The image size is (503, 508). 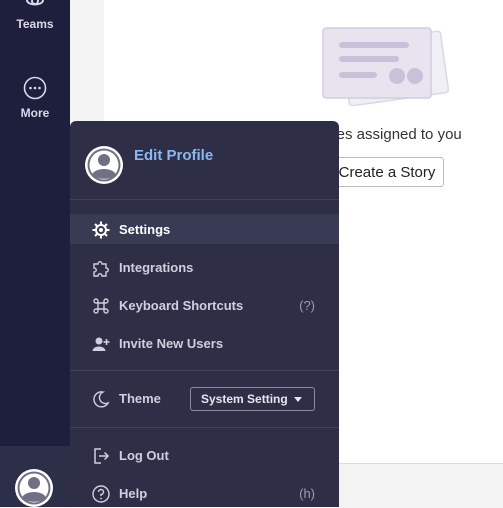 What do you see at coordinates (101, 269) in the screenshot?
I see `puzzle-icon` at bounding box center [101, 269].